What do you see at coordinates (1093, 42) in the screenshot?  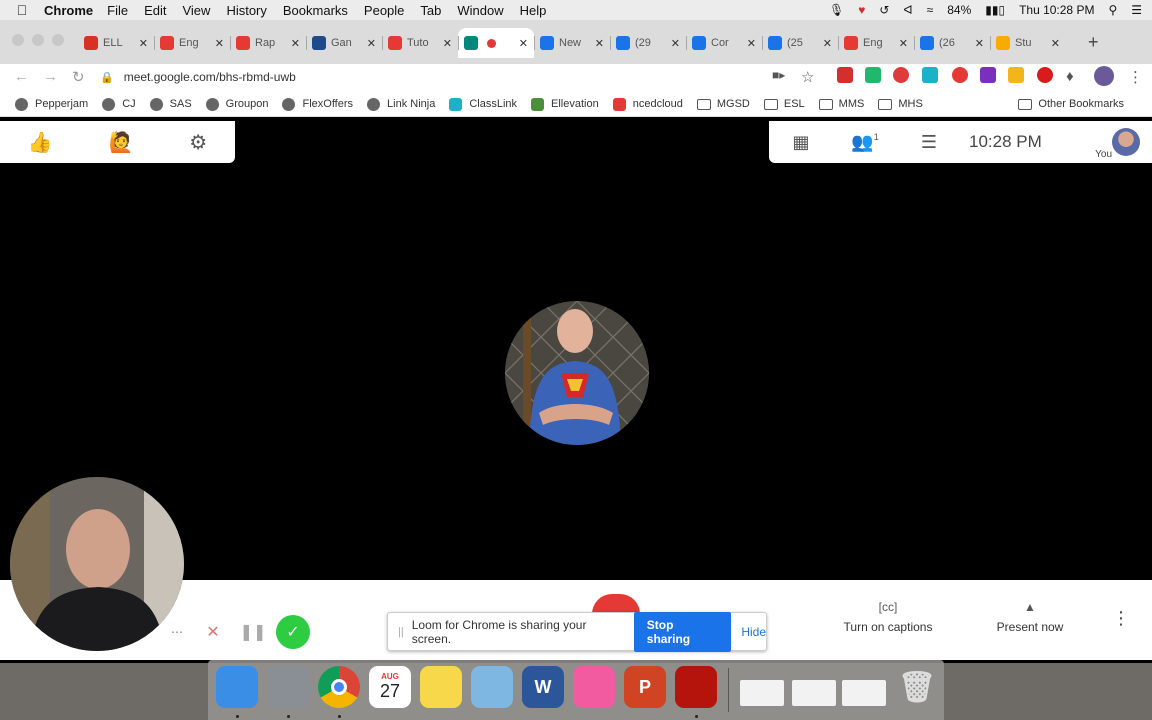 I see `new-tab-button: +` at bounding box center [1093, 42].